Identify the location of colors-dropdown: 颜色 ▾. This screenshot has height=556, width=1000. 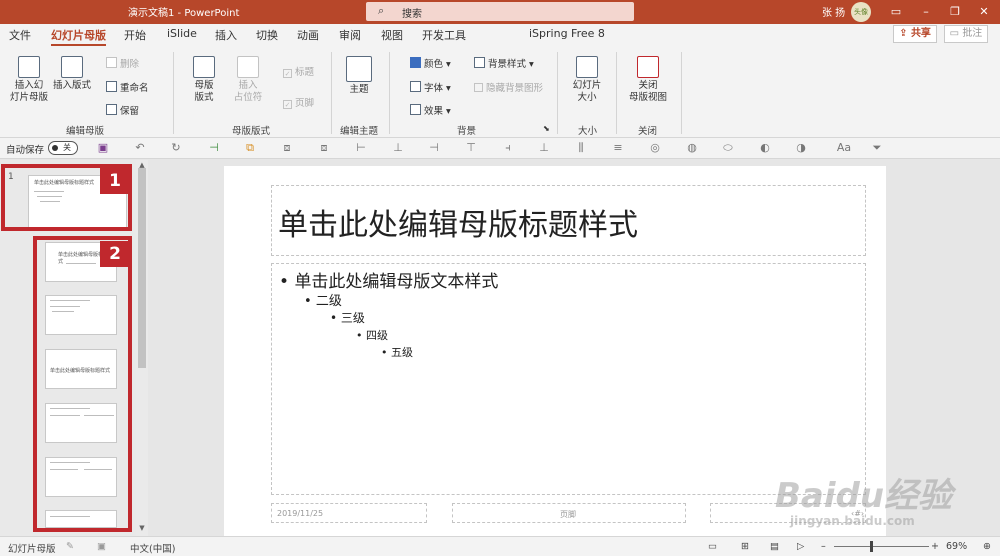
(430, 63).